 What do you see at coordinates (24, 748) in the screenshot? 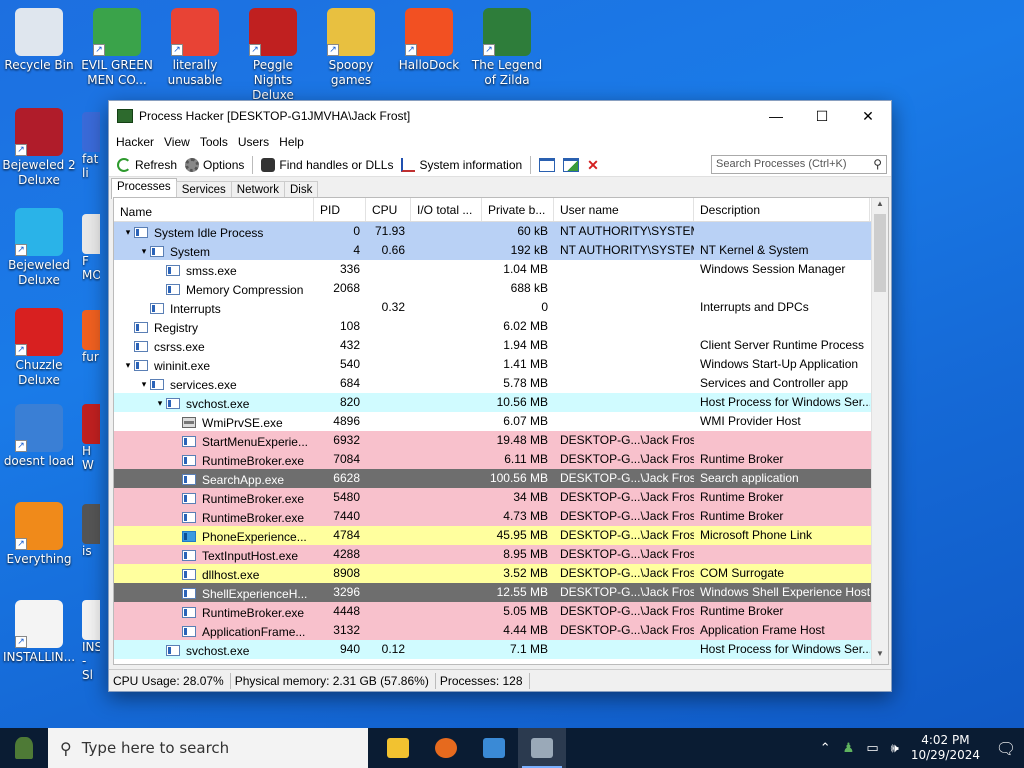
I see `start-button` at bounding box center [24, 748].